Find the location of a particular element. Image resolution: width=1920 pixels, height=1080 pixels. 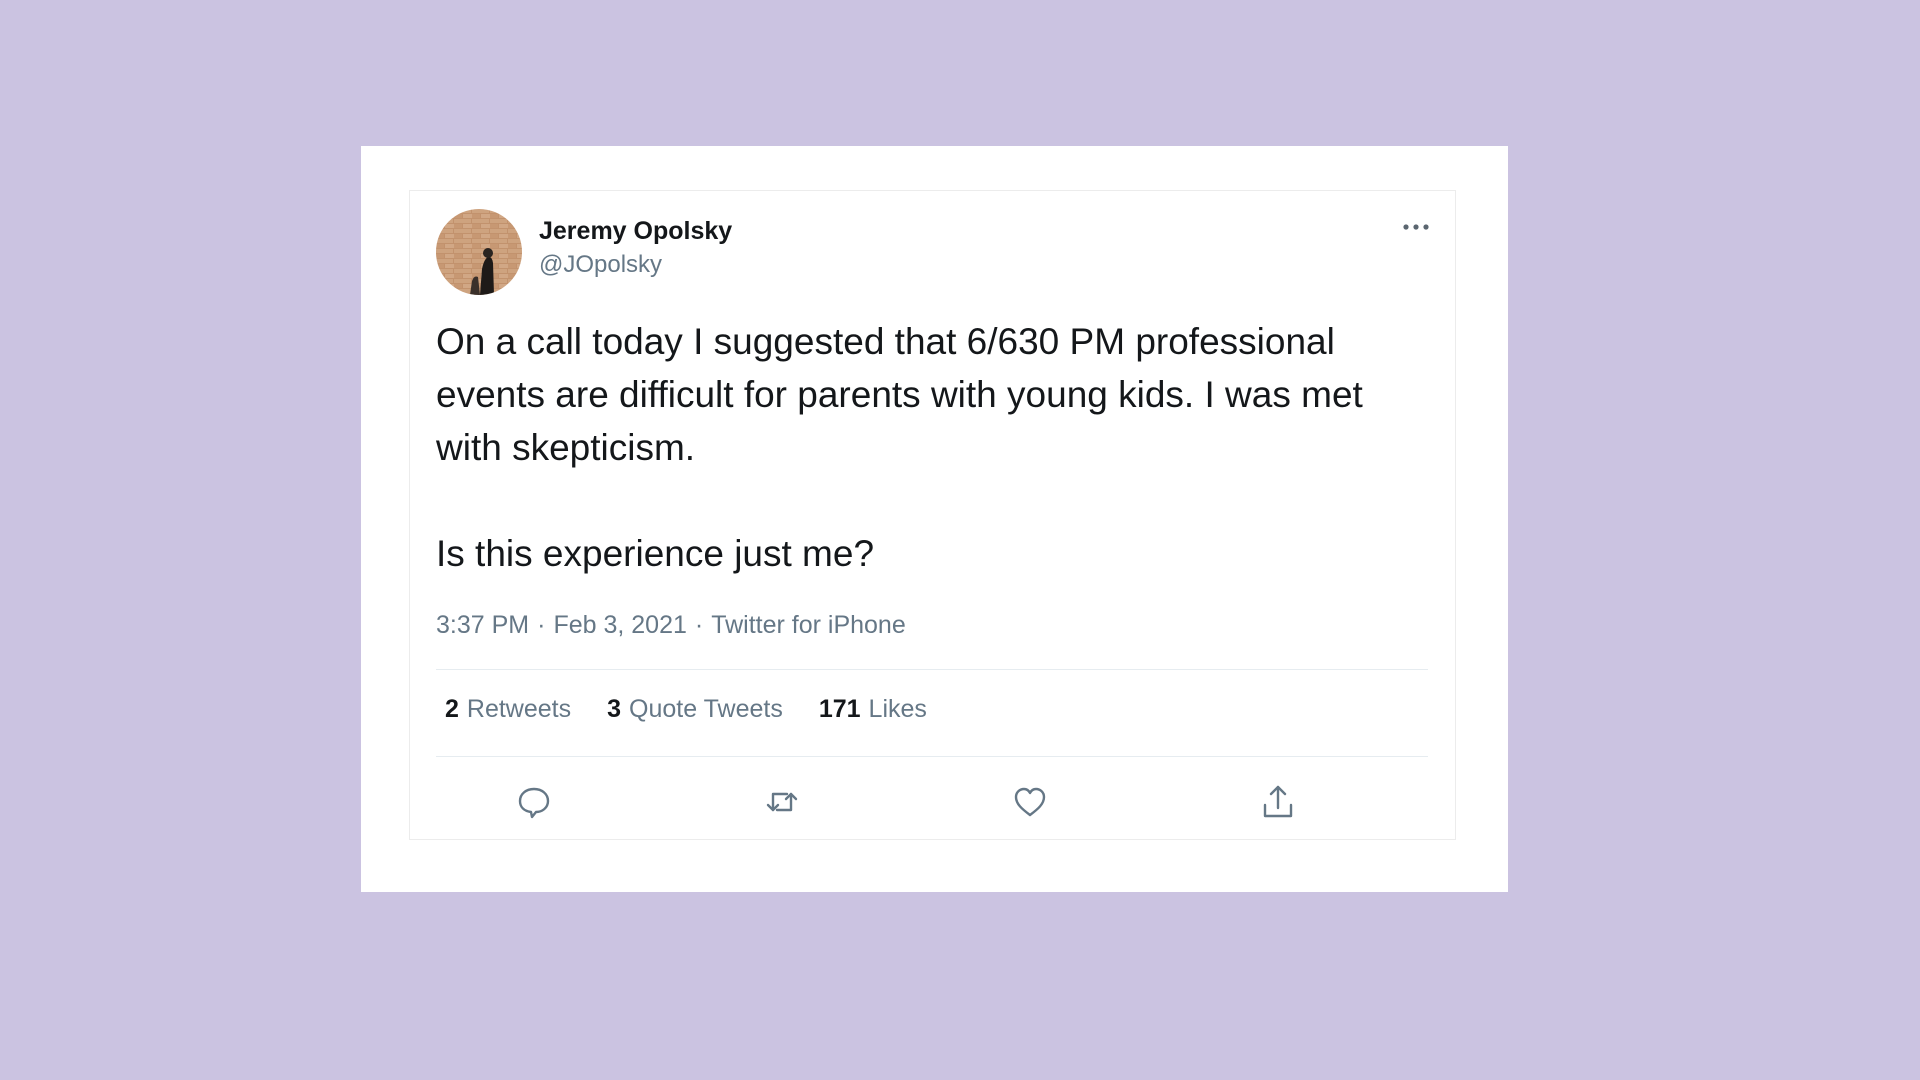

retweets-label: Retweets is located at coordinates (519, 709).